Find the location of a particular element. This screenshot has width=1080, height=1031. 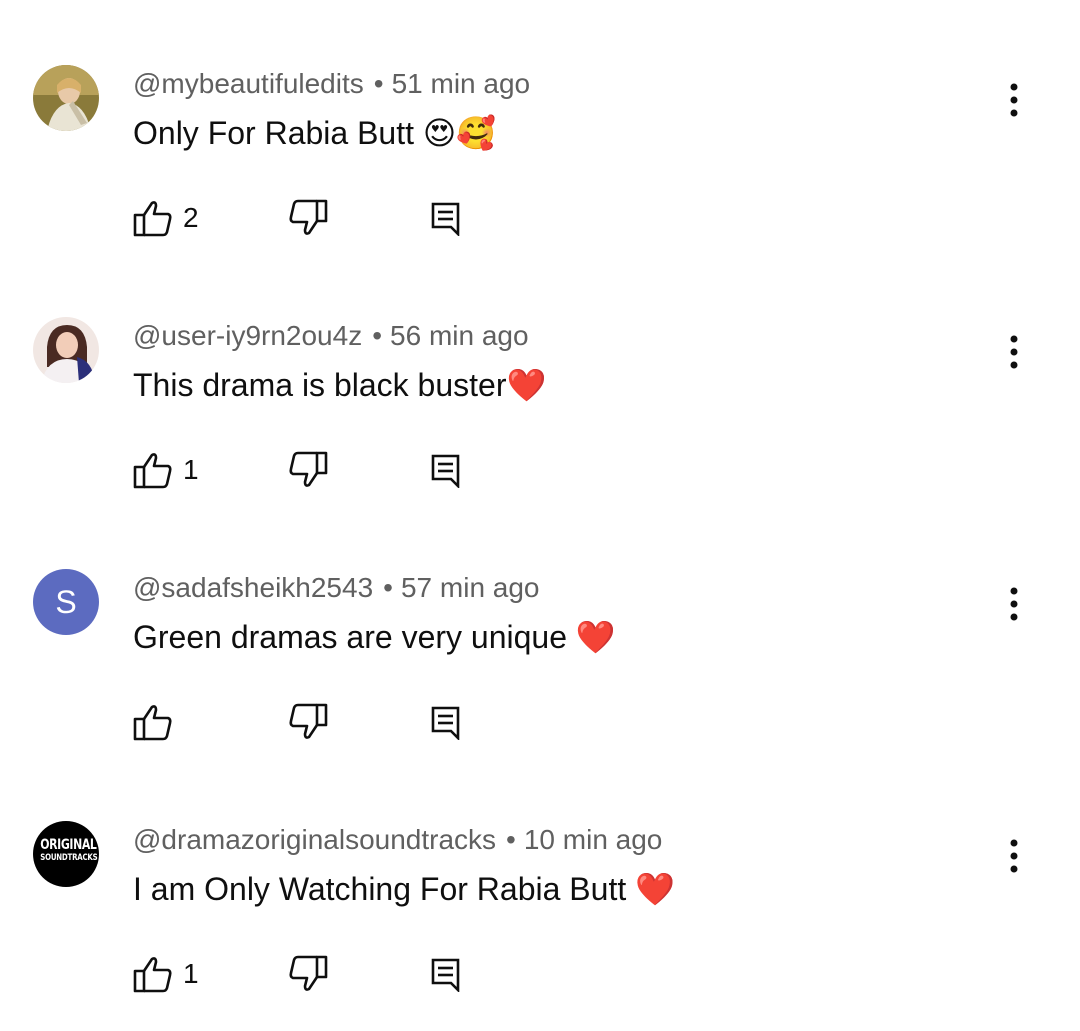

avatar: ORIGINAL SOUNDTRACKS is located at coordinates (66, 854).